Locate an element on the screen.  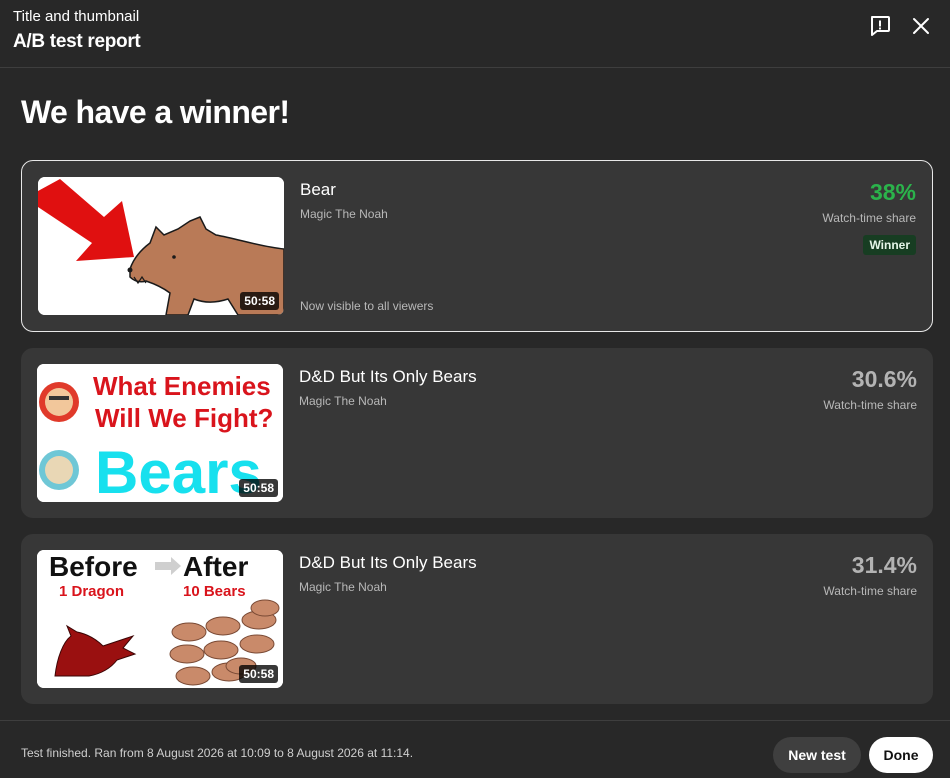
close-button is located at coordinates (921, 26).